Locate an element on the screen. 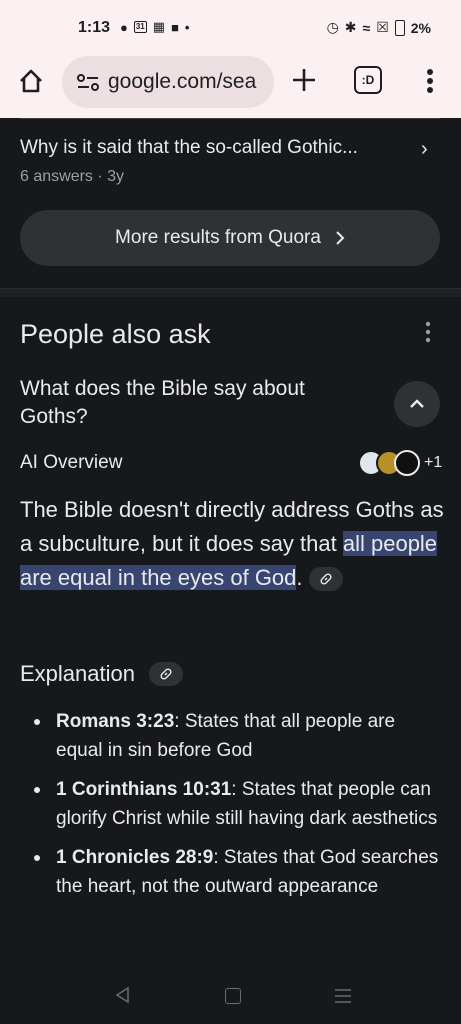  chevron-up-icon is located at coordinates (417, 403).